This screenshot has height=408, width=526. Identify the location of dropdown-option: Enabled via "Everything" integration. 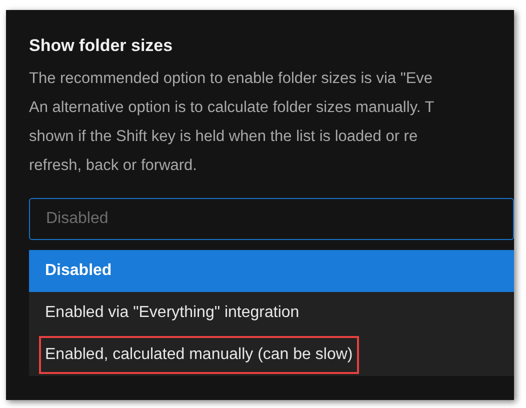
(271, 313).